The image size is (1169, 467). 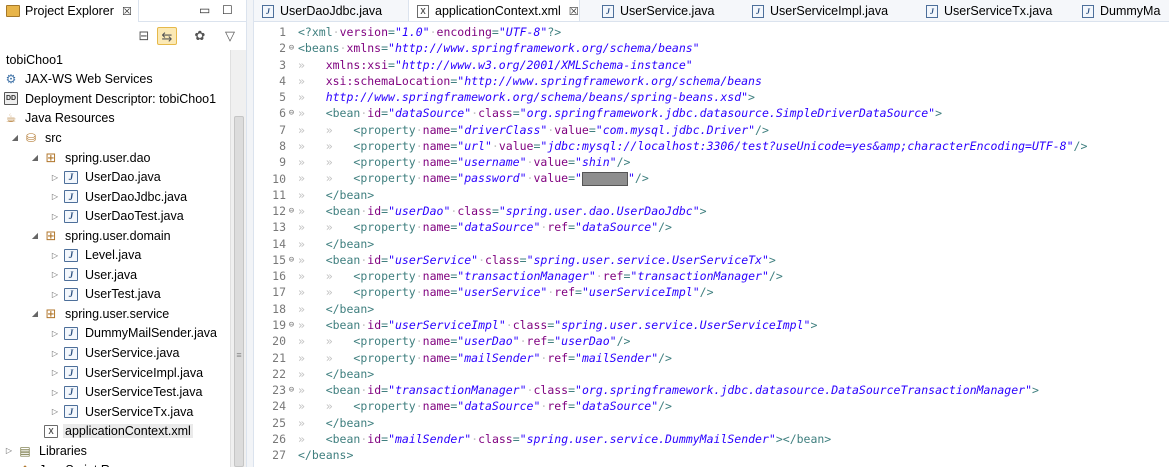 I want to click on tree-item: ▷ J UserServiceTest.java, so click(x=127, y=392).